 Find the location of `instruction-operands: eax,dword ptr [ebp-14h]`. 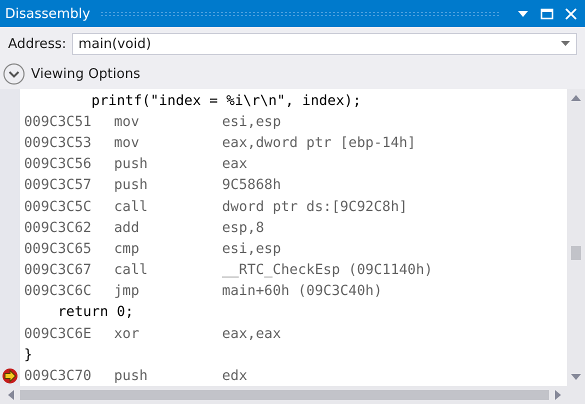

instruction-operands: eax,dword ptr [ebp-14h] is located at coordinates (319, 142).